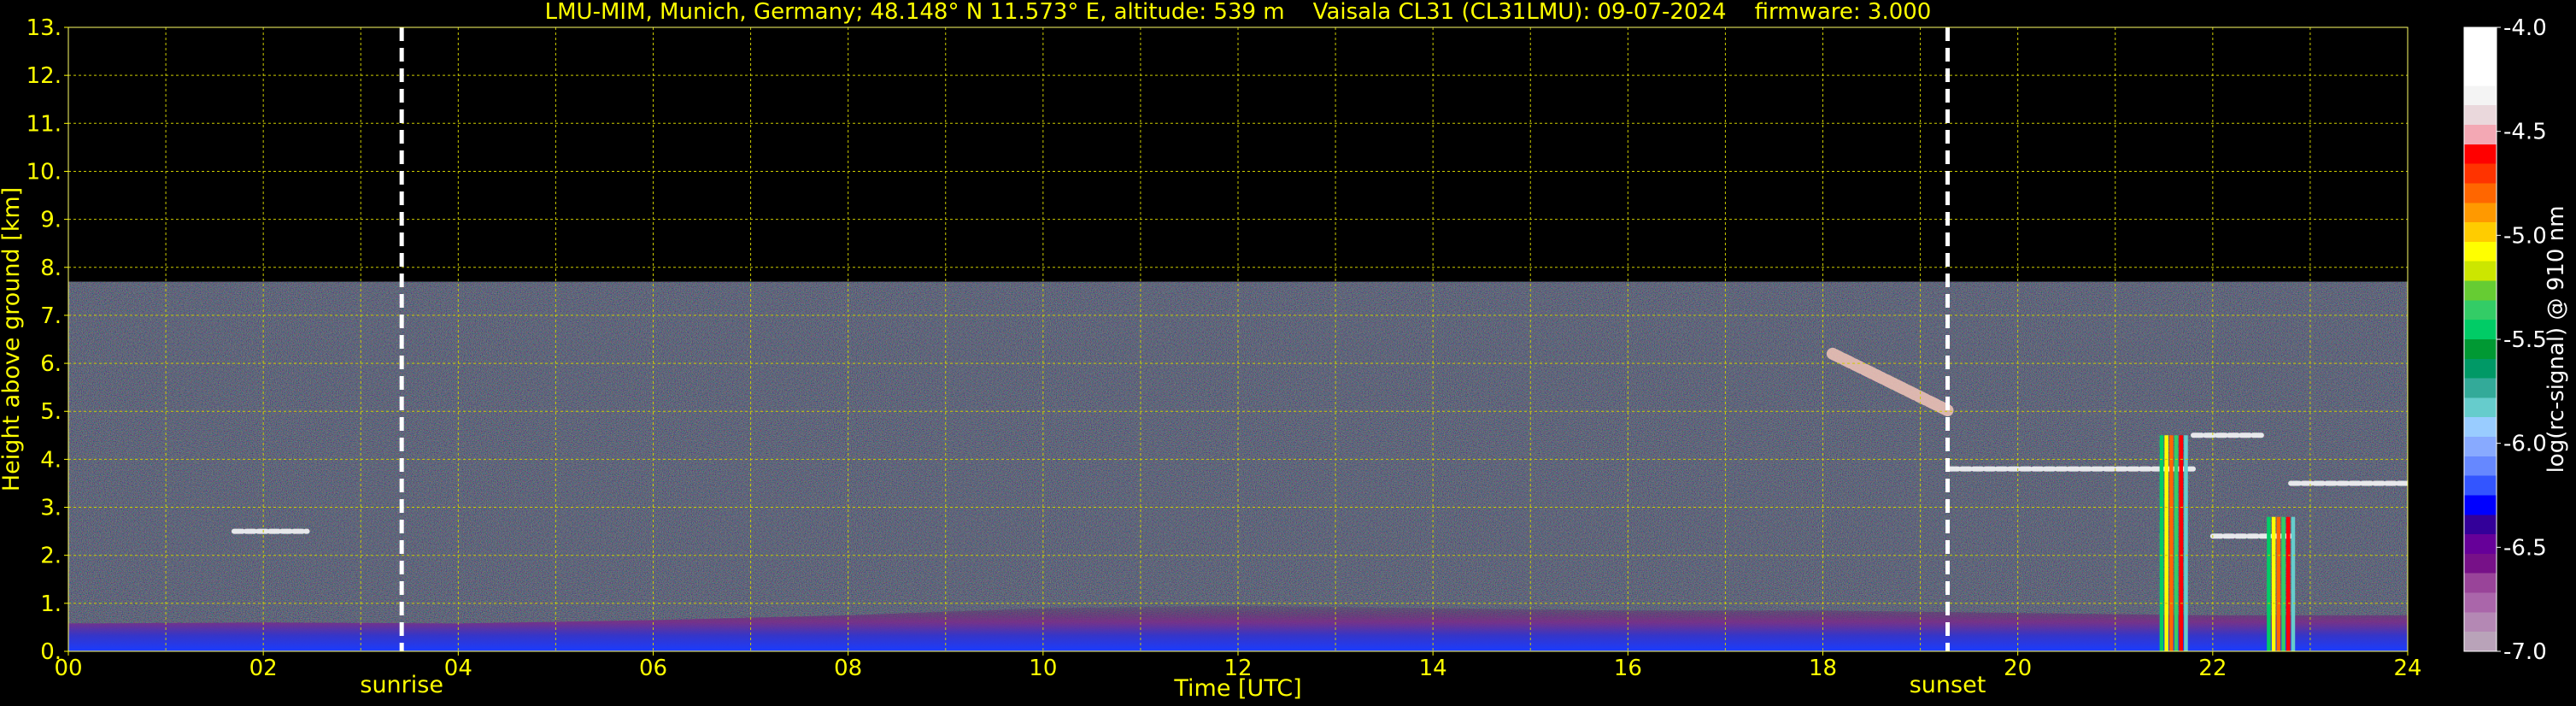  What do you see at coordinates (2525, 132) in the screenshot?
I see `colorbar-tick-label: -4.5` at bounding box center [2525, 132].